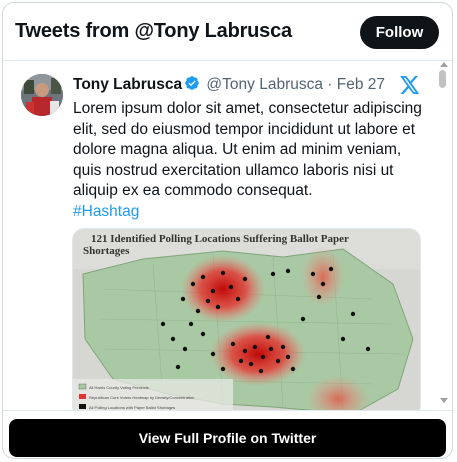  What do you see at coordinates (399, 32) in the screenshot?
I see `follow-button: Follow` at bounding box center [399, 32].